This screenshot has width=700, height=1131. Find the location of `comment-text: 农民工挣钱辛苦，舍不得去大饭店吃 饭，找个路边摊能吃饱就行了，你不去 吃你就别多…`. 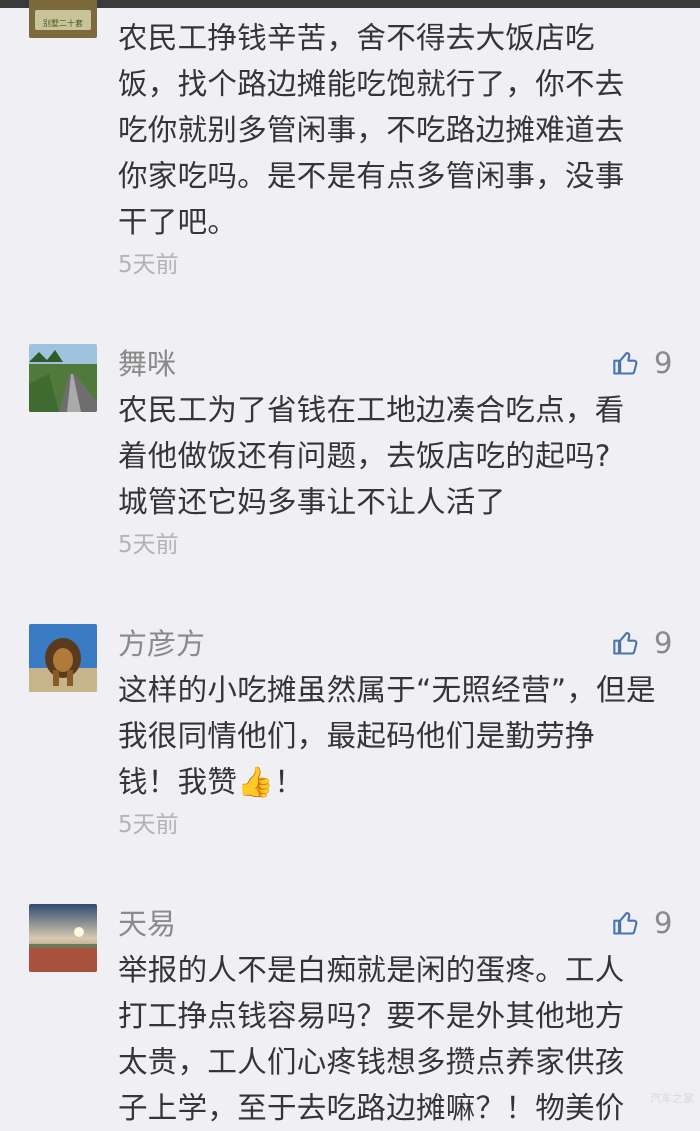

comment-text: 农民工挣钱辛苦，舍不得去大饭店吃 饭，找个路边摊能吃饱就行了，你不去 吃你就别多… is located at coordinates (371, 130).